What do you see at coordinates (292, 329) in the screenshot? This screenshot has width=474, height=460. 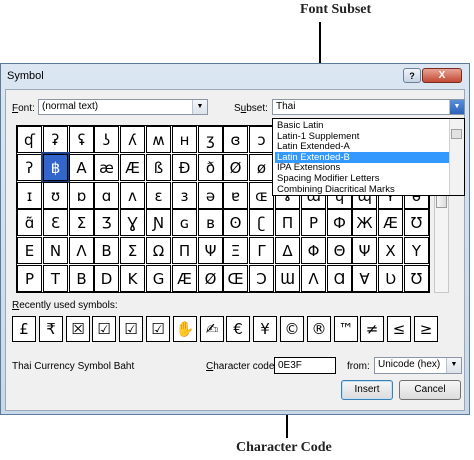 I see `recent-symbol-cell: ©` at bounding box center [292, 329].